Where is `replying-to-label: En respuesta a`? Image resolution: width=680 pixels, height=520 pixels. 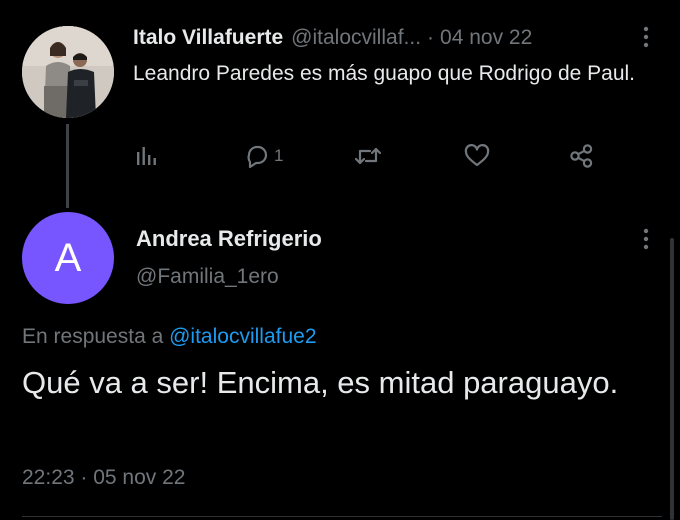 replying-to-label: En respuesta a is located at coordinates (93, 336).